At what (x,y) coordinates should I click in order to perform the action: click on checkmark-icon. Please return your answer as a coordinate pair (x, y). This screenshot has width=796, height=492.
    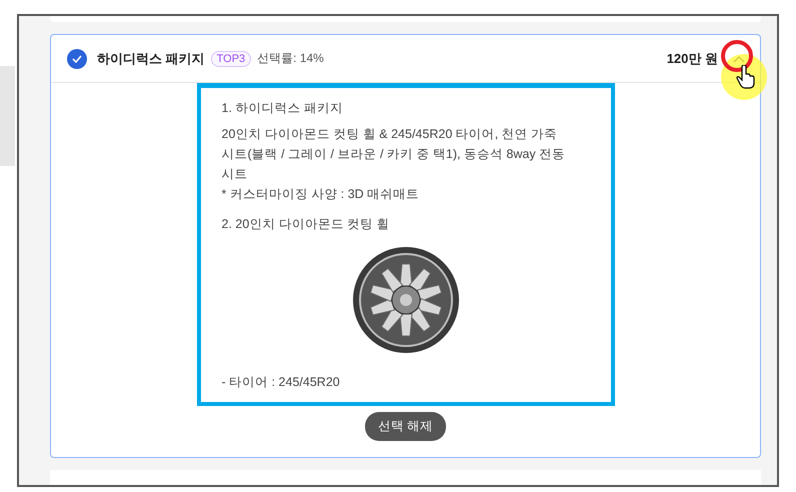
    Looking at the image, I should click on (77, 58).